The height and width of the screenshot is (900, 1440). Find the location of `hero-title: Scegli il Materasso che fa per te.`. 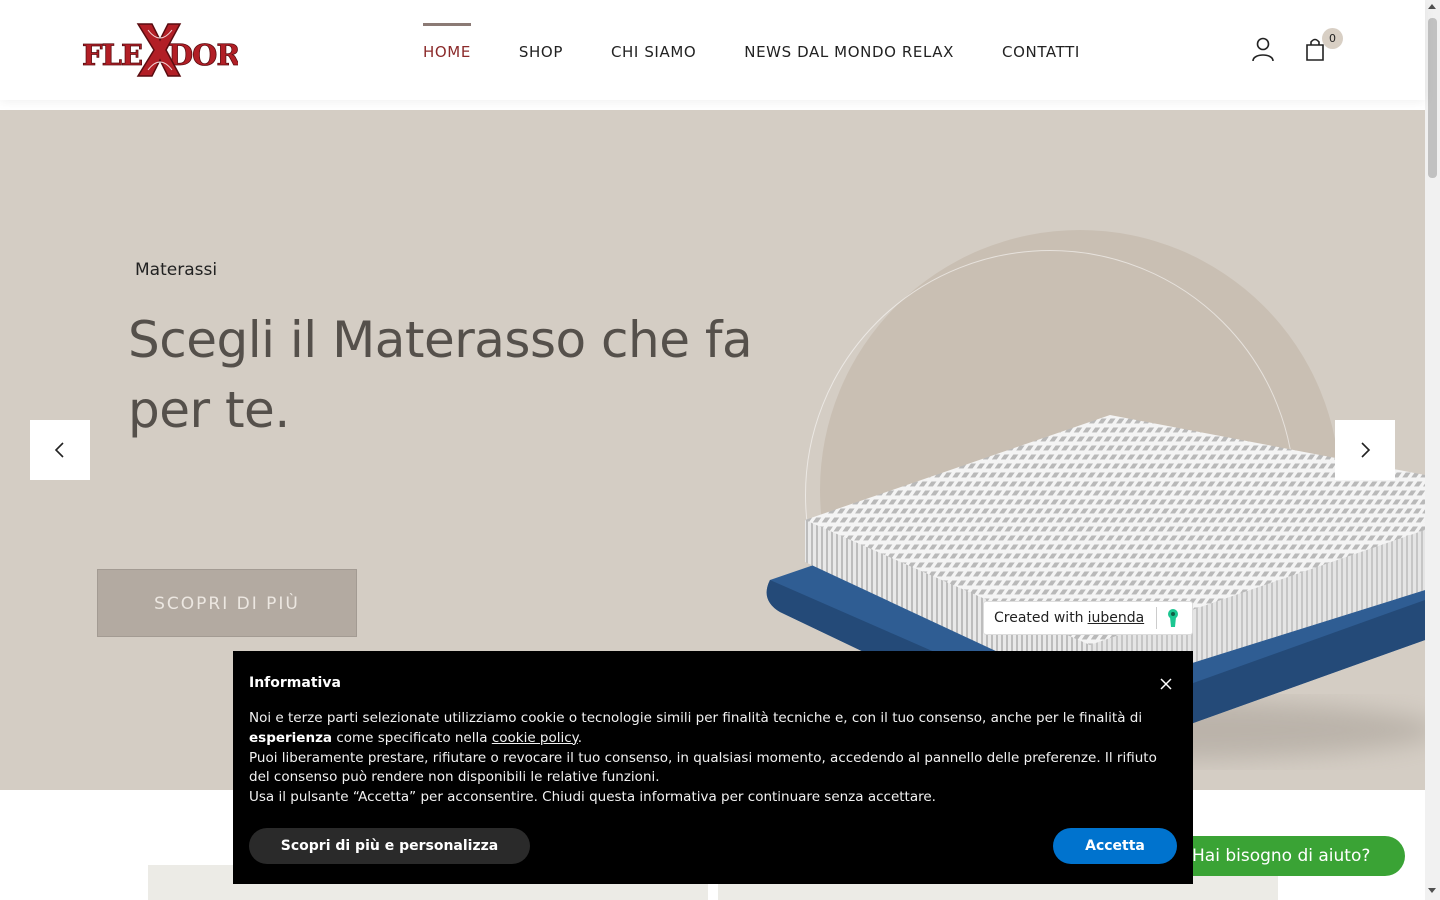

hero-title: Scegli il Materasso che fa per te. is located at coordinates (440, 375).